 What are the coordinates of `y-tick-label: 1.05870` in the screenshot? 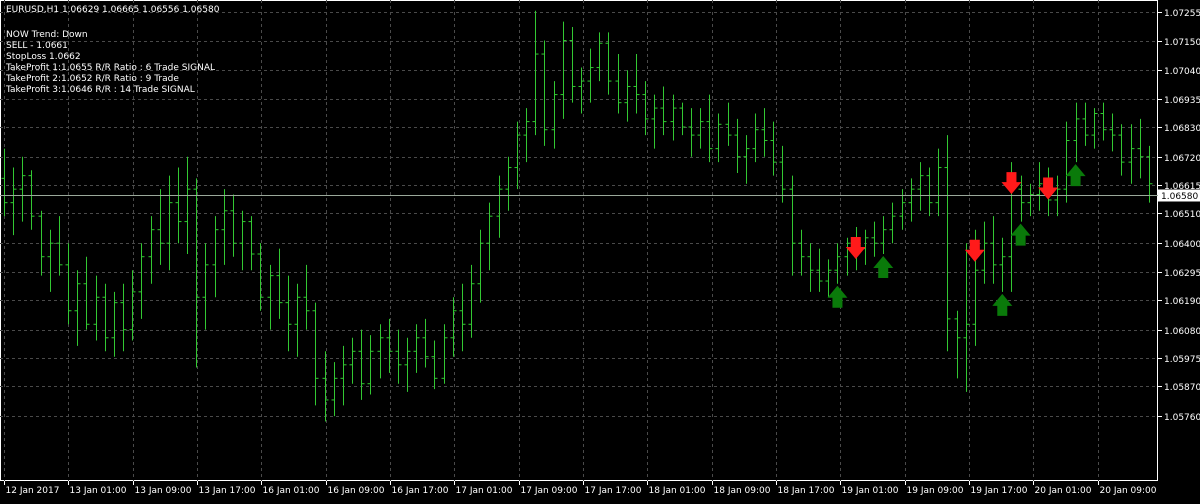 It's located at (1182, 388).